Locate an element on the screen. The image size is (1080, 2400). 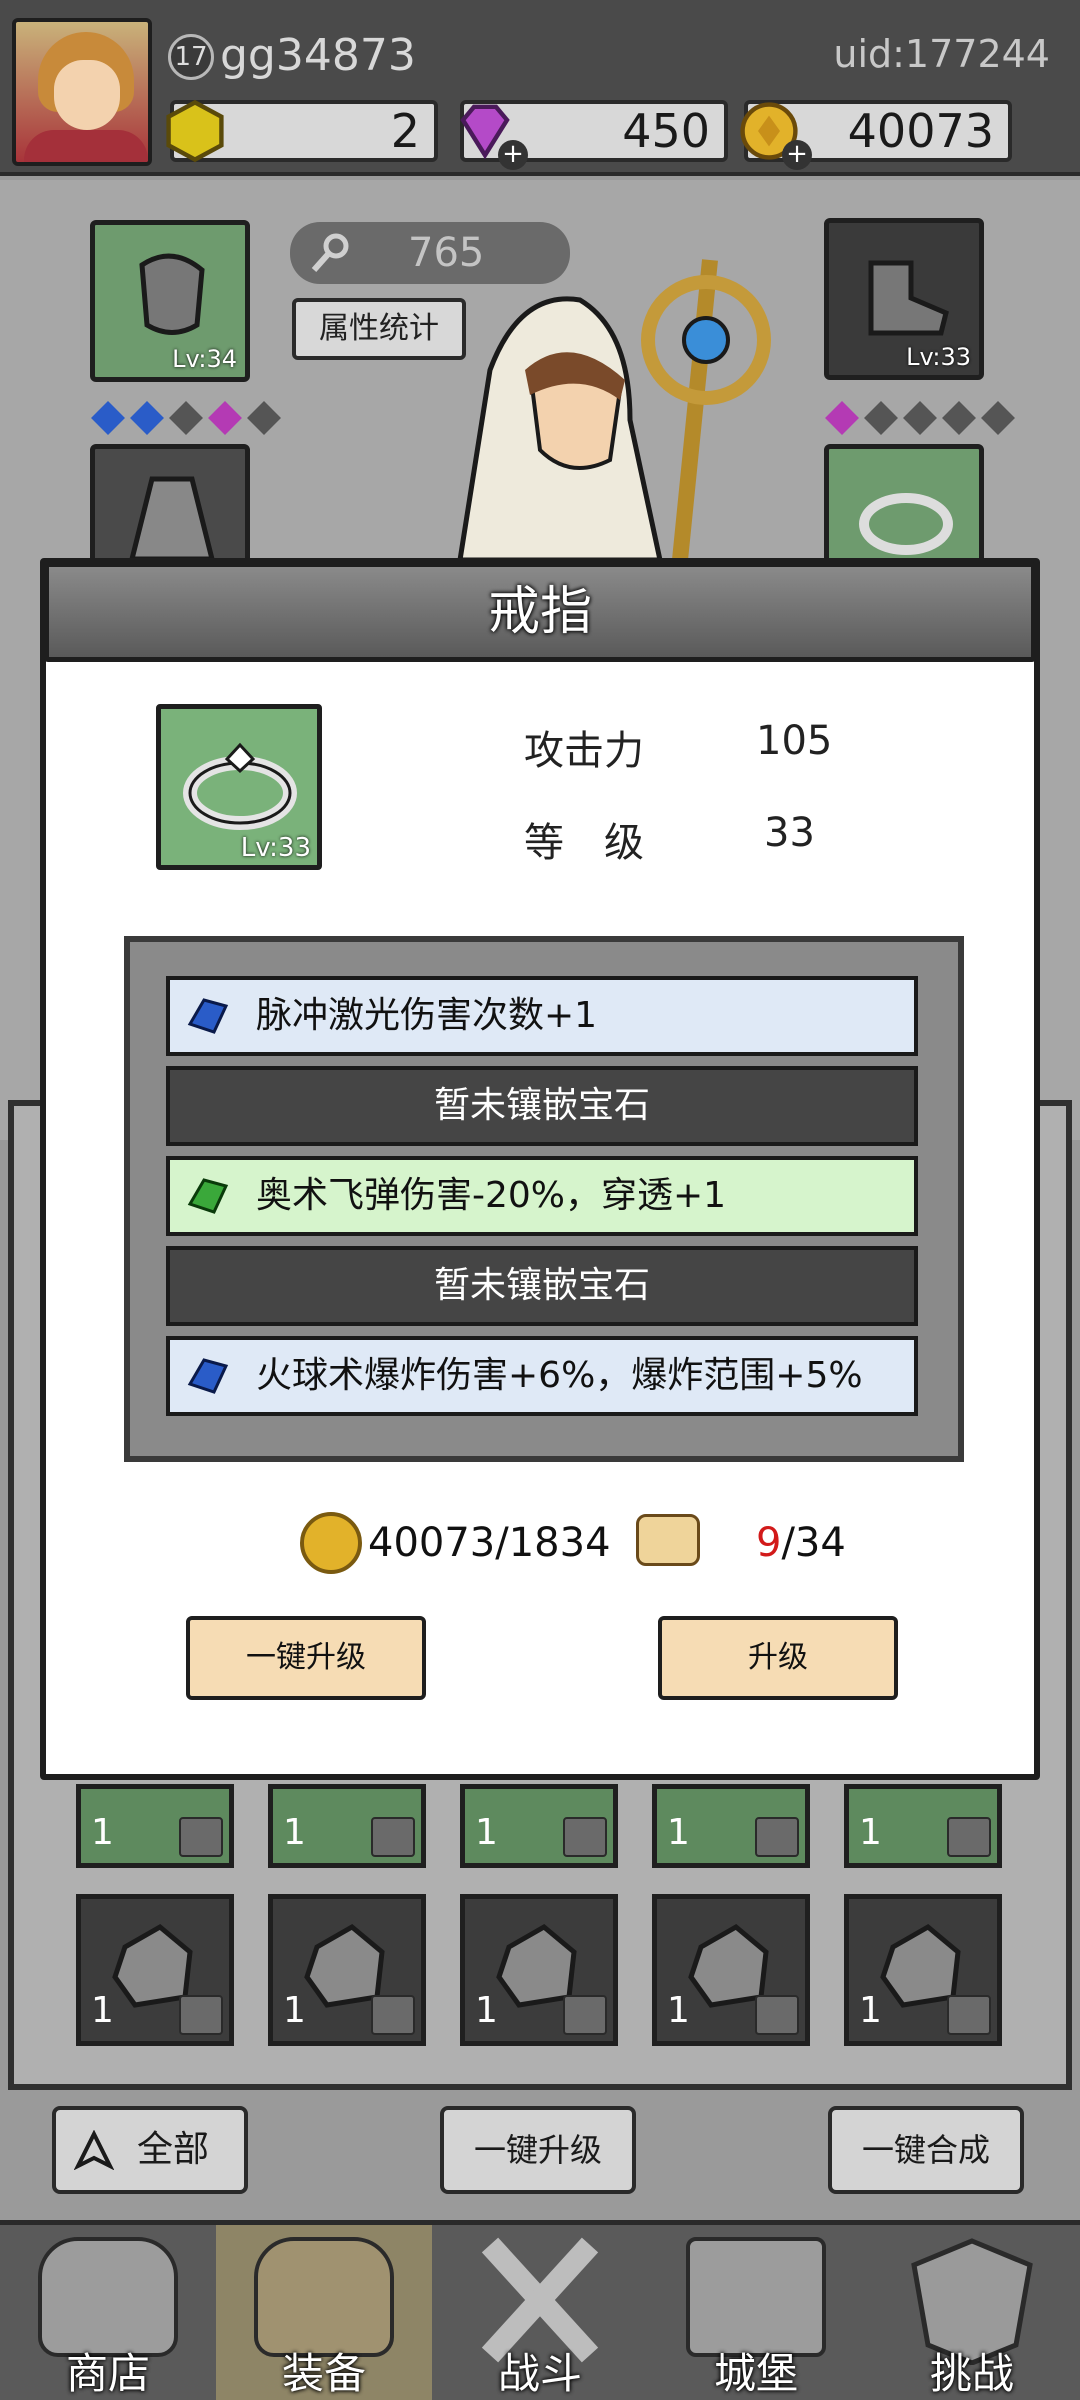
bag-one-click-upgrade-button: 一键升级 is located at coordinates (538, 2150).